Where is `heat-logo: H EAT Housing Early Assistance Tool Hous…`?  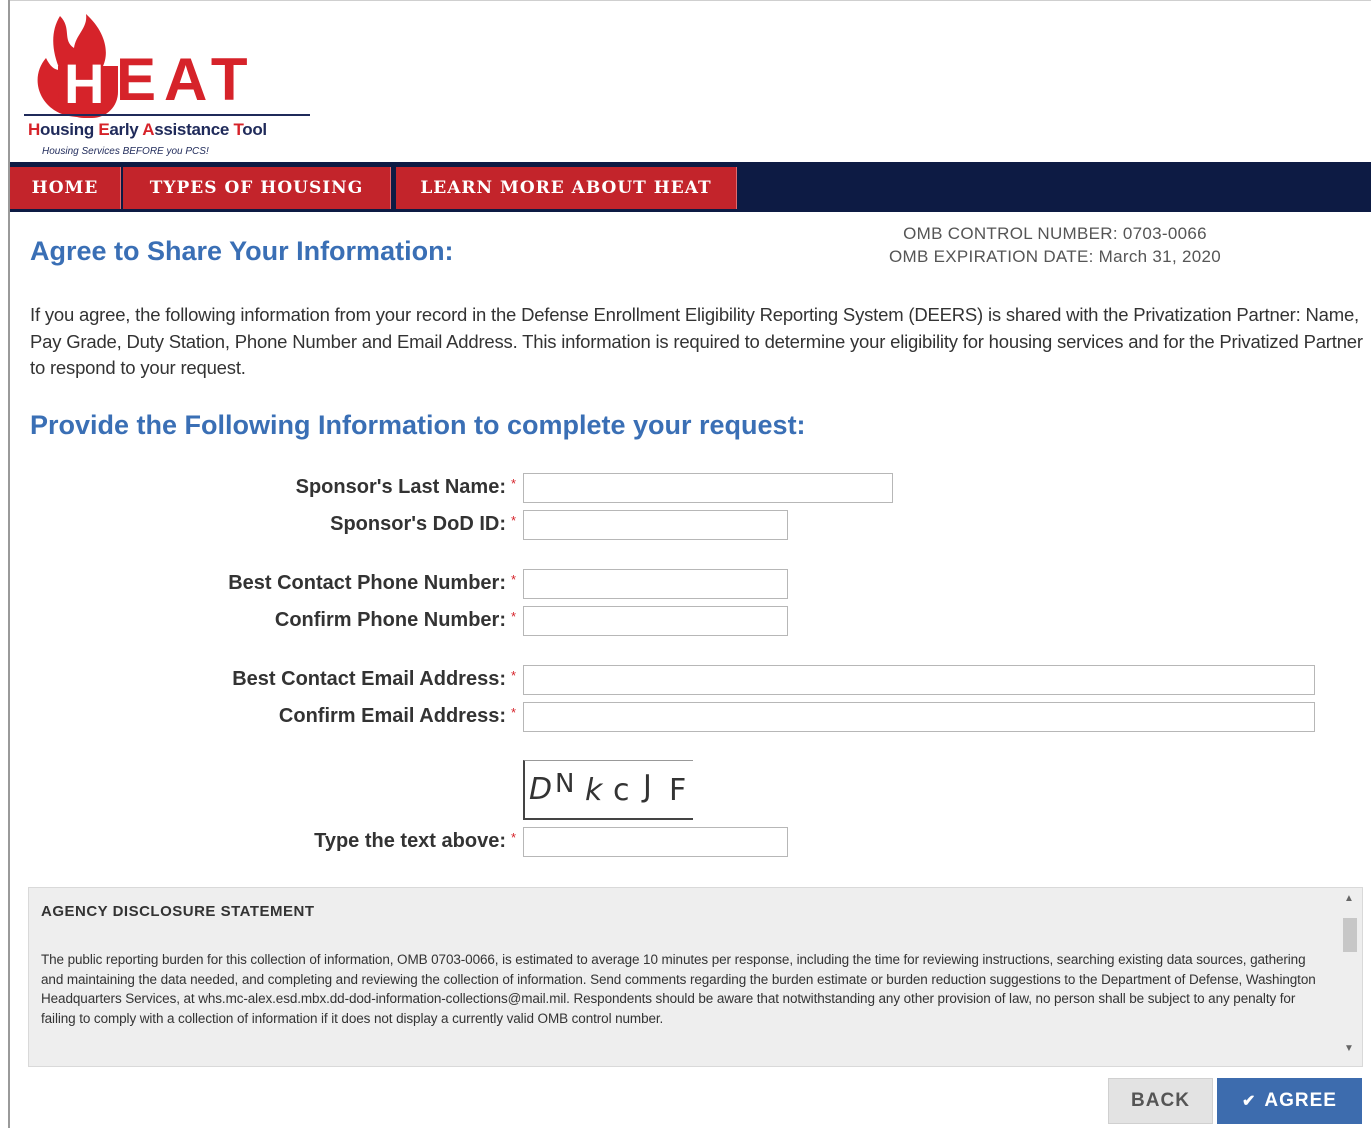 heat-logo: H EAT Housing Early Assistance Tool Hous… is located at coordinates (170, 85).